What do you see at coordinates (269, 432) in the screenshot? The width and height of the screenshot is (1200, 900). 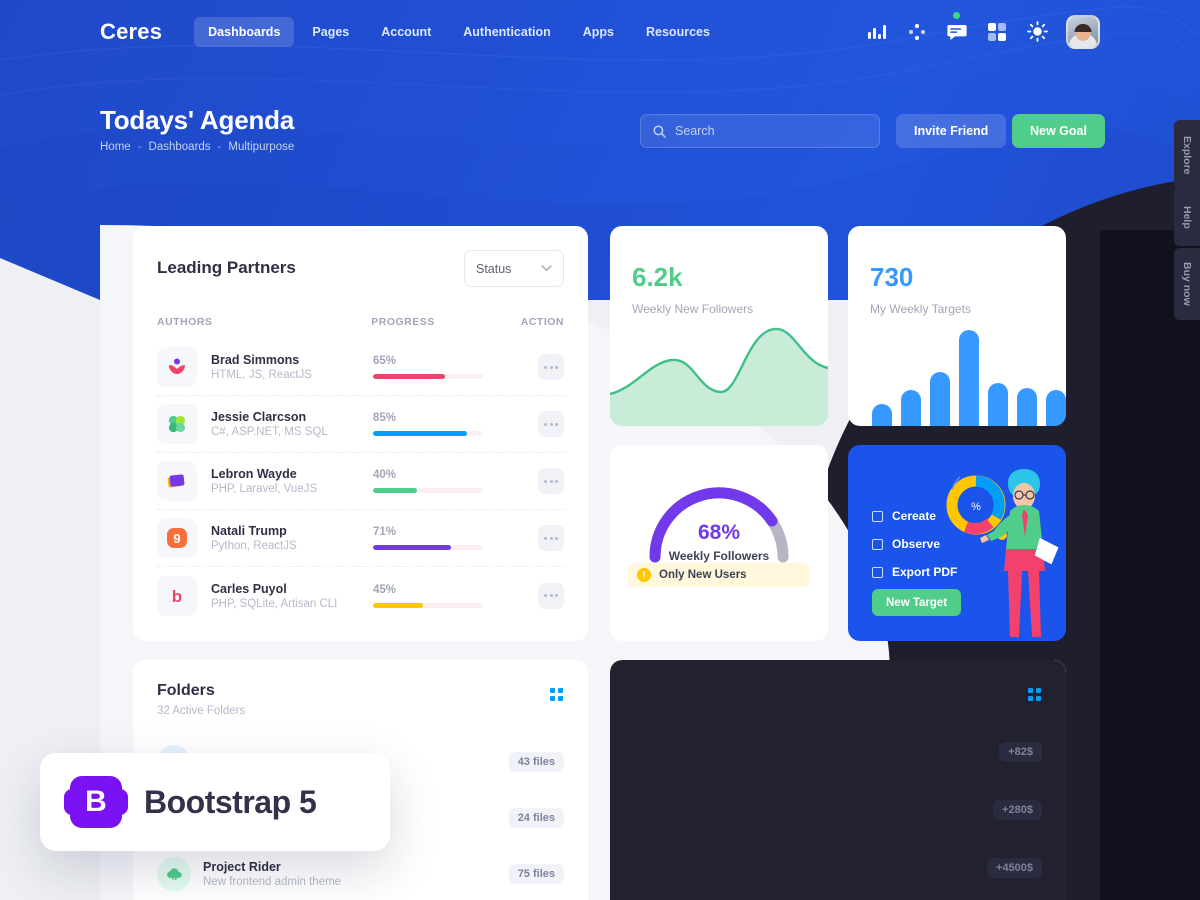 I see `author-stack: C#, ASP.NET, MS SQL` at bounding box center [269, 432].